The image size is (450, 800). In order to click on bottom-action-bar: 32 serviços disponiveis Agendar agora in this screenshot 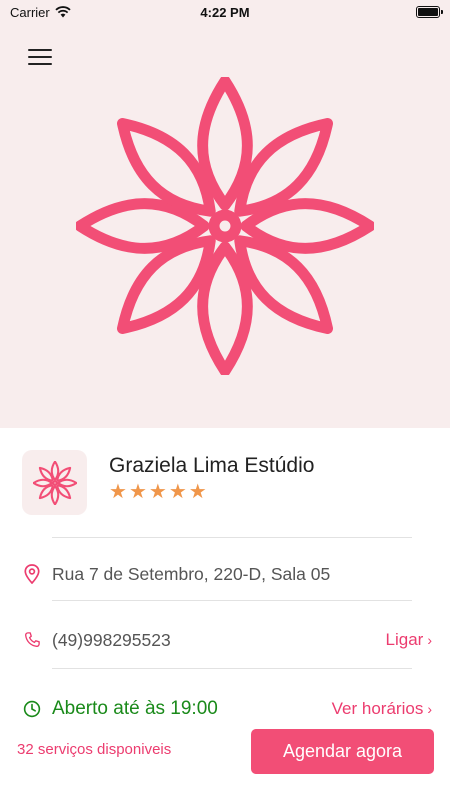, I will do `click(225, 752)`.